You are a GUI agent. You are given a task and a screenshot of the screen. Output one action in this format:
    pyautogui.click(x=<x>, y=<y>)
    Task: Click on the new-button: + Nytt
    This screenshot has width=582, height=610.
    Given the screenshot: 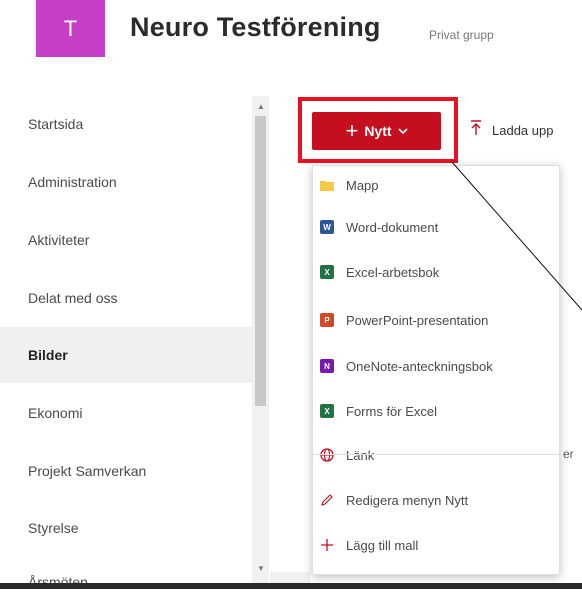 What is the action you would take?
    pyautogui.click(x=376, y=131)
    